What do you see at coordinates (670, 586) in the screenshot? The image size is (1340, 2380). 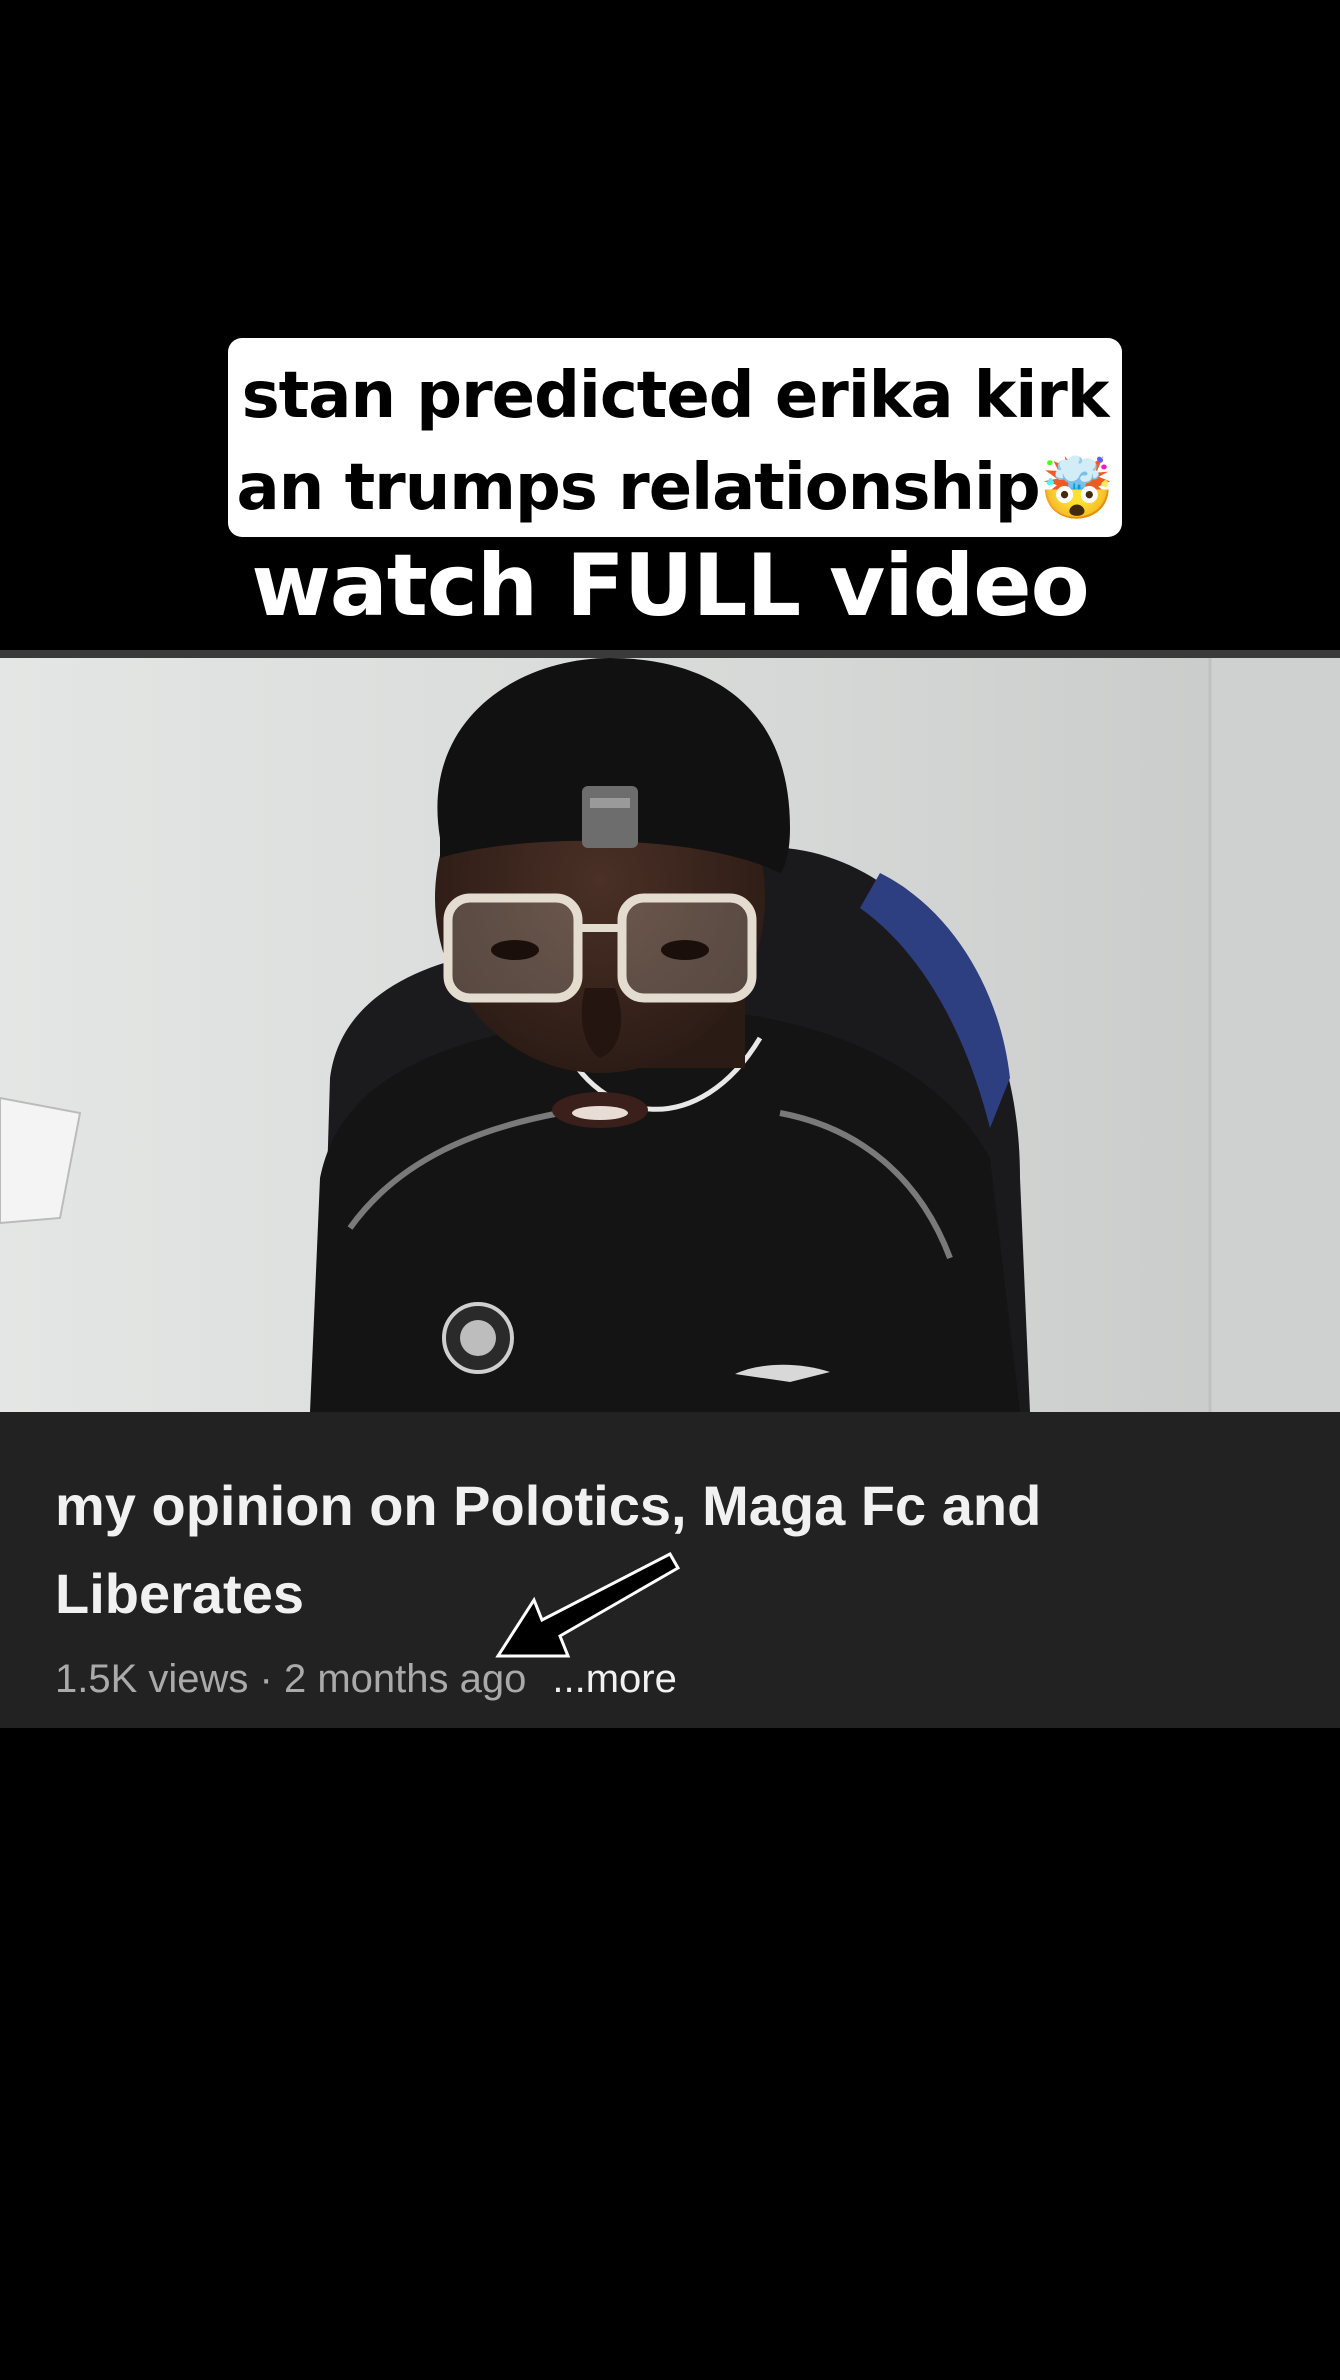 I see `watch-full-video-caption: watch FULL video` at bounding box center [670, 586].